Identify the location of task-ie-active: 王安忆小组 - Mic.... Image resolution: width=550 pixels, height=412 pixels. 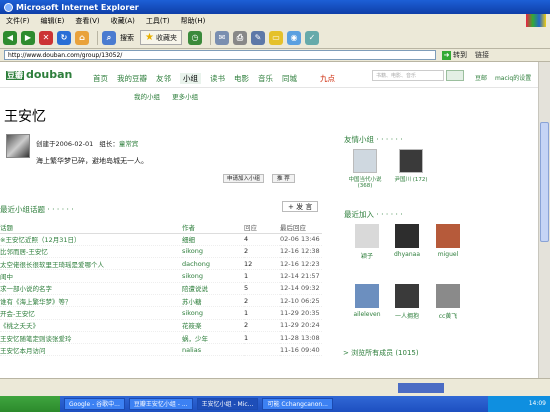
(227, 404).